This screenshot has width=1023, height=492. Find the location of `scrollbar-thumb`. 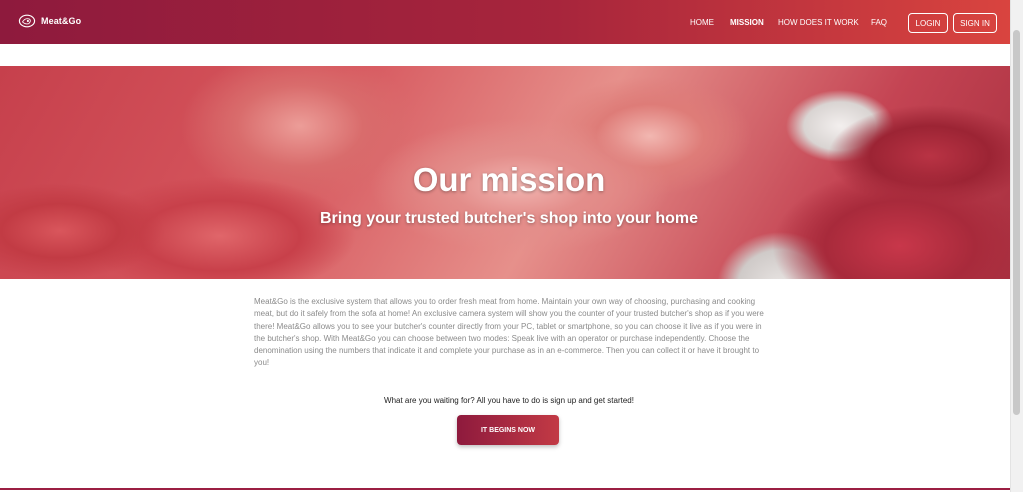

scrollbar-thumb is located at coordinates (1016, 222).